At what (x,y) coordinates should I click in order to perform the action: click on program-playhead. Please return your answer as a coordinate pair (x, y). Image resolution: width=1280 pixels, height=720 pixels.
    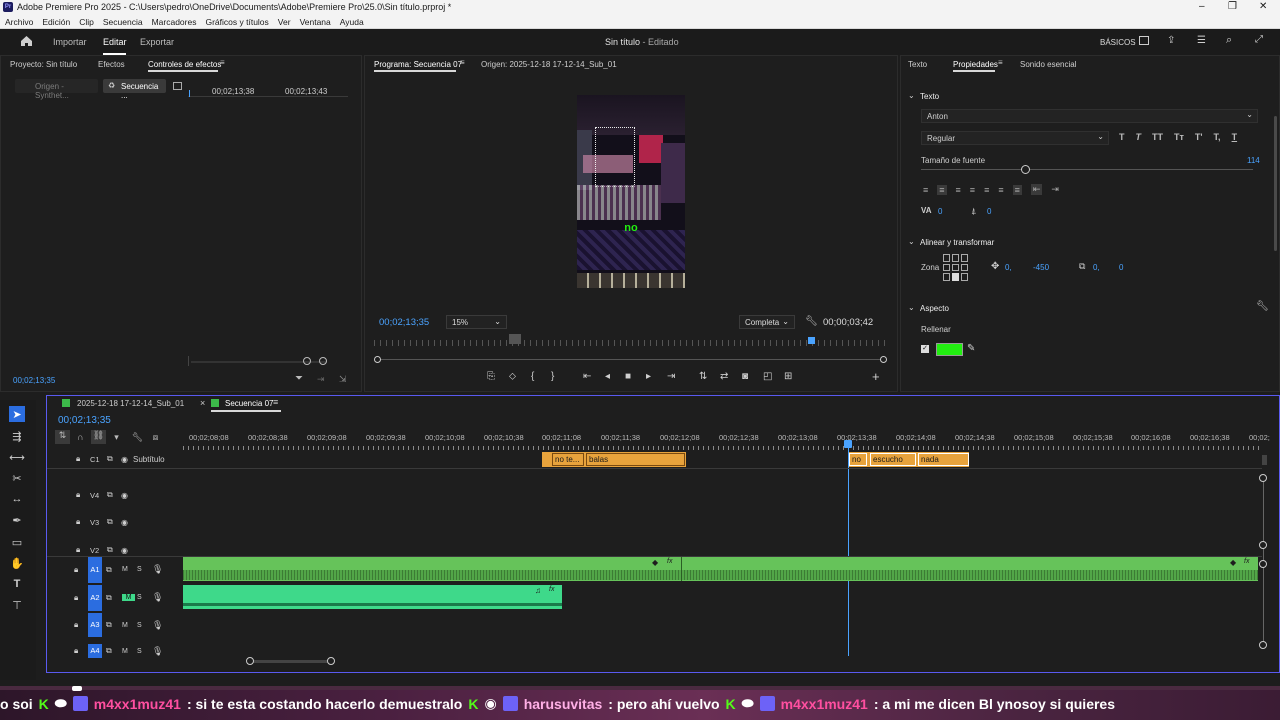
    Looking at the image, I should click on (811, 340).